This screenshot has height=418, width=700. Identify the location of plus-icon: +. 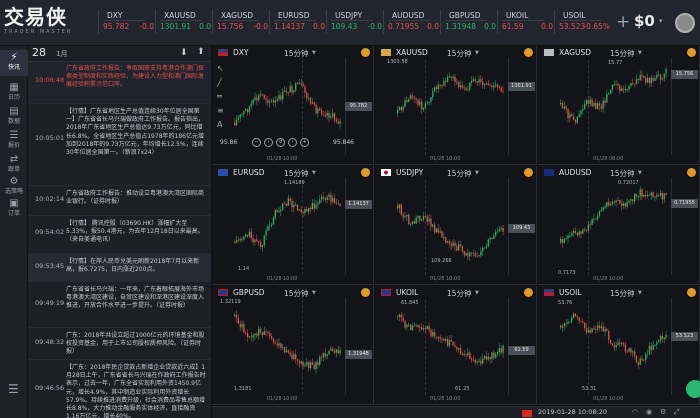
(623, 22).